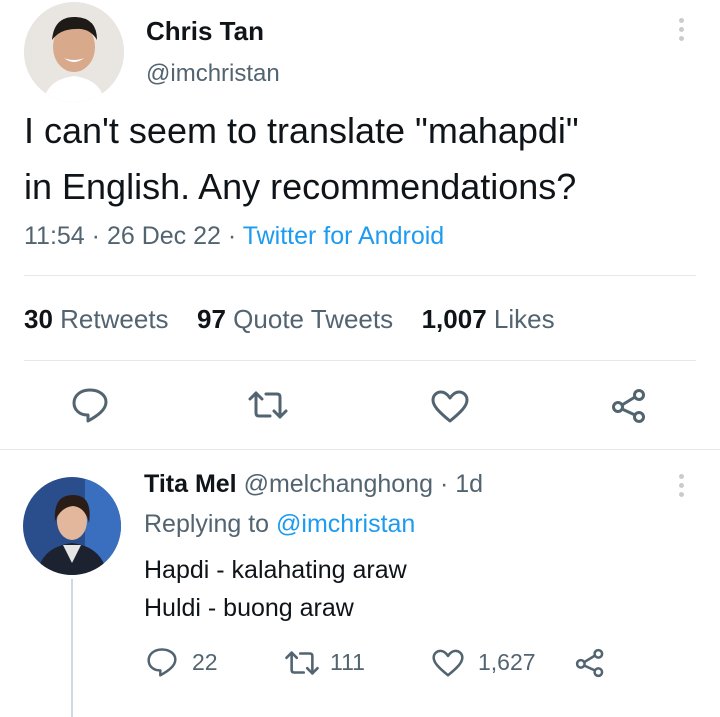 This screenshot has width=720, height=717. What do you see at coordinates (190, 484) in the screenshot?
I see `reply-author-name: Tita Mel` at bounding box center [190, 484].